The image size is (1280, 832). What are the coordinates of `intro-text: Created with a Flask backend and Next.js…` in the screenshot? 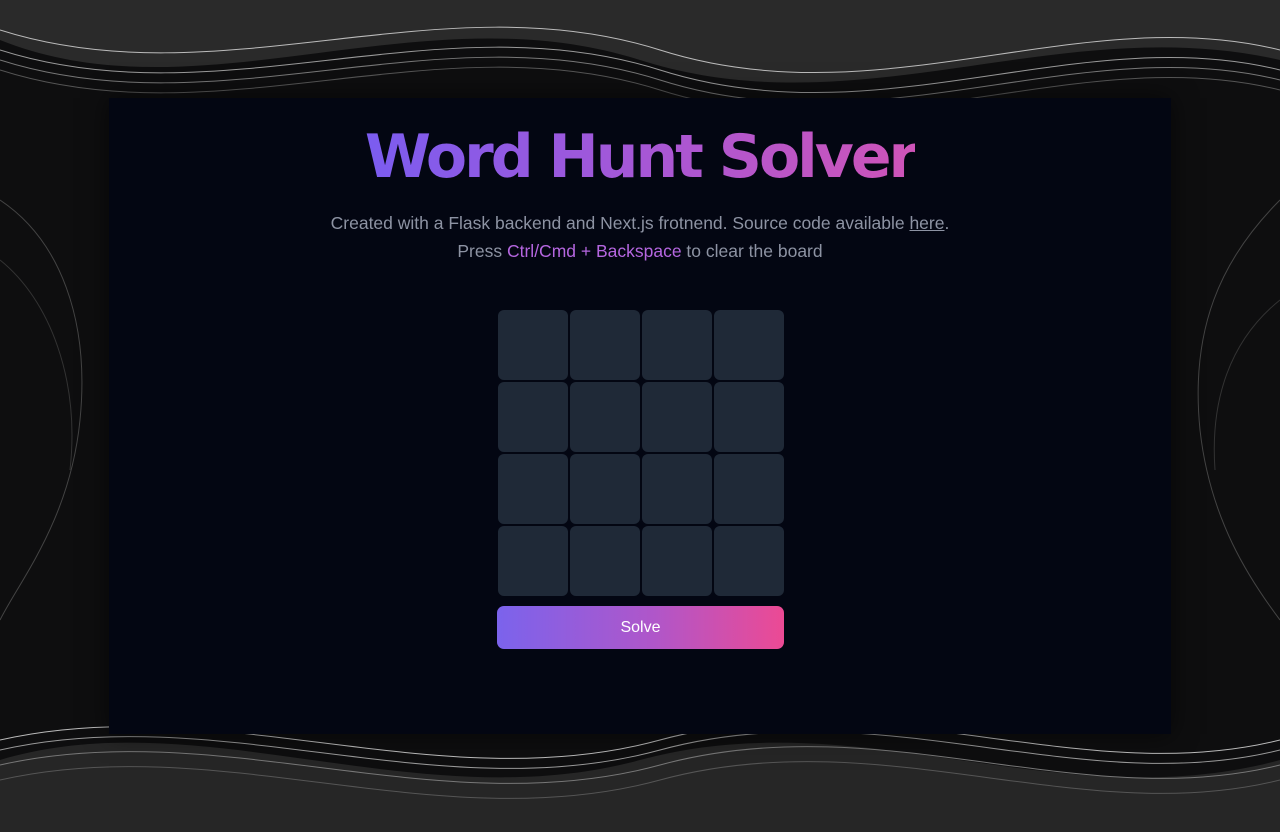 It's located at (640, 237).